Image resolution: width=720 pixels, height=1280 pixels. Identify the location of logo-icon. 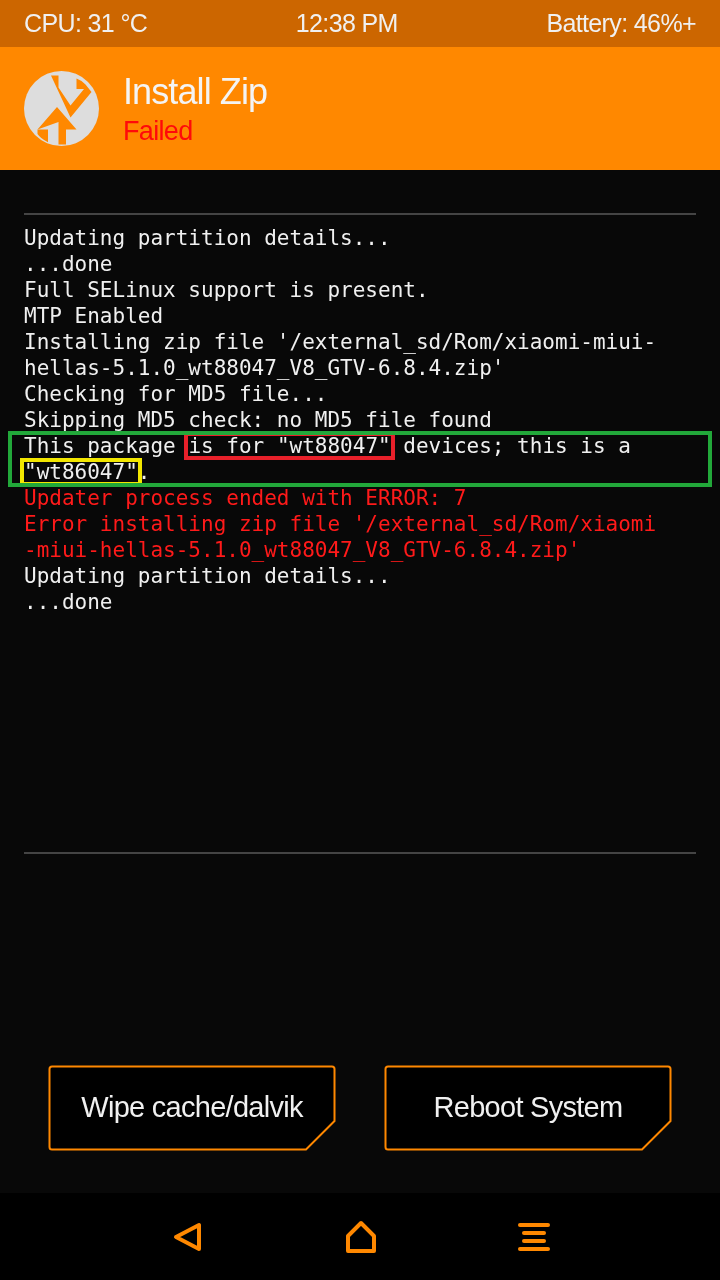
(61, 108).